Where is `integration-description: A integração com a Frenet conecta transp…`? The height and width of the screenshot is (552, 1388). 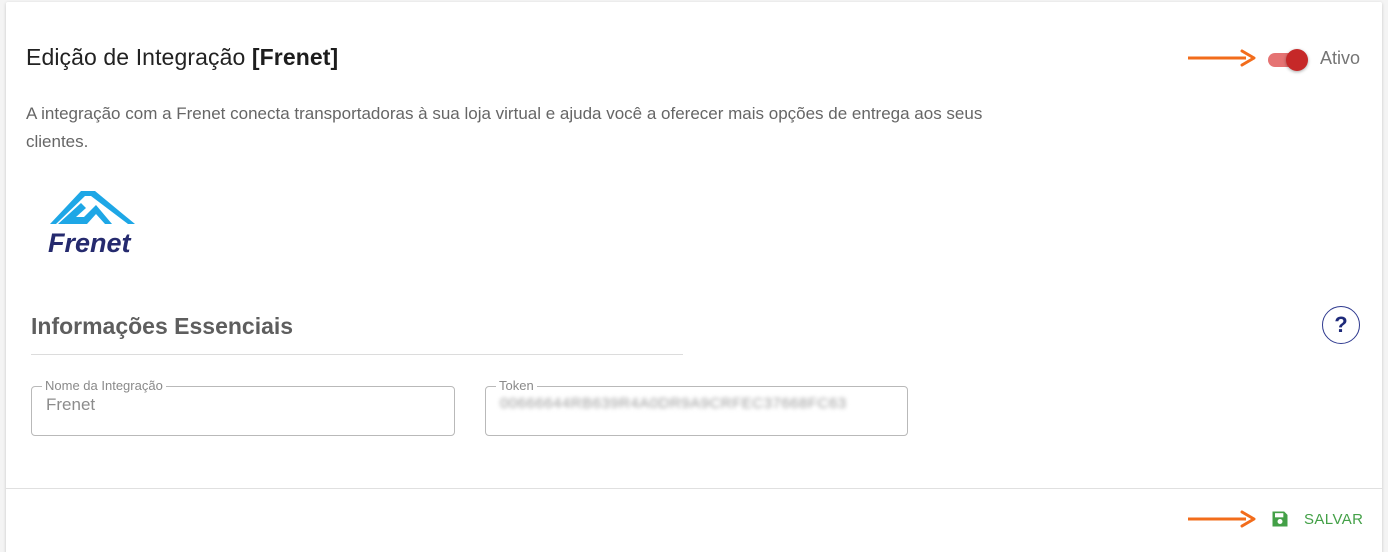
integration-description: A integração com a Frenet conecta transp… is located at coordinates (504, 127).